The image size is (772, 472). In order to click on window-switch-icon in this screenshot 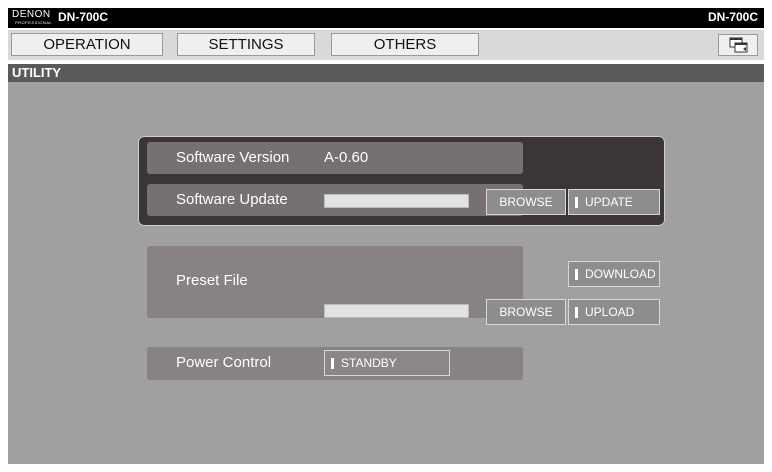, I will do `click(738, 45)`.